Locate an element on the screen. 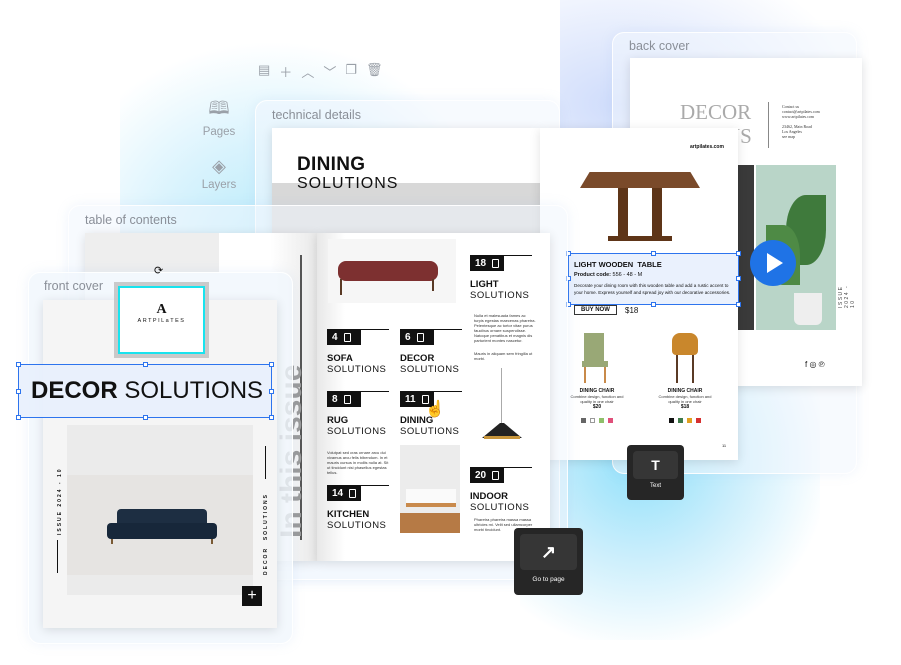  sidebar-item-label: Pages is located at coordinates (219, 132).